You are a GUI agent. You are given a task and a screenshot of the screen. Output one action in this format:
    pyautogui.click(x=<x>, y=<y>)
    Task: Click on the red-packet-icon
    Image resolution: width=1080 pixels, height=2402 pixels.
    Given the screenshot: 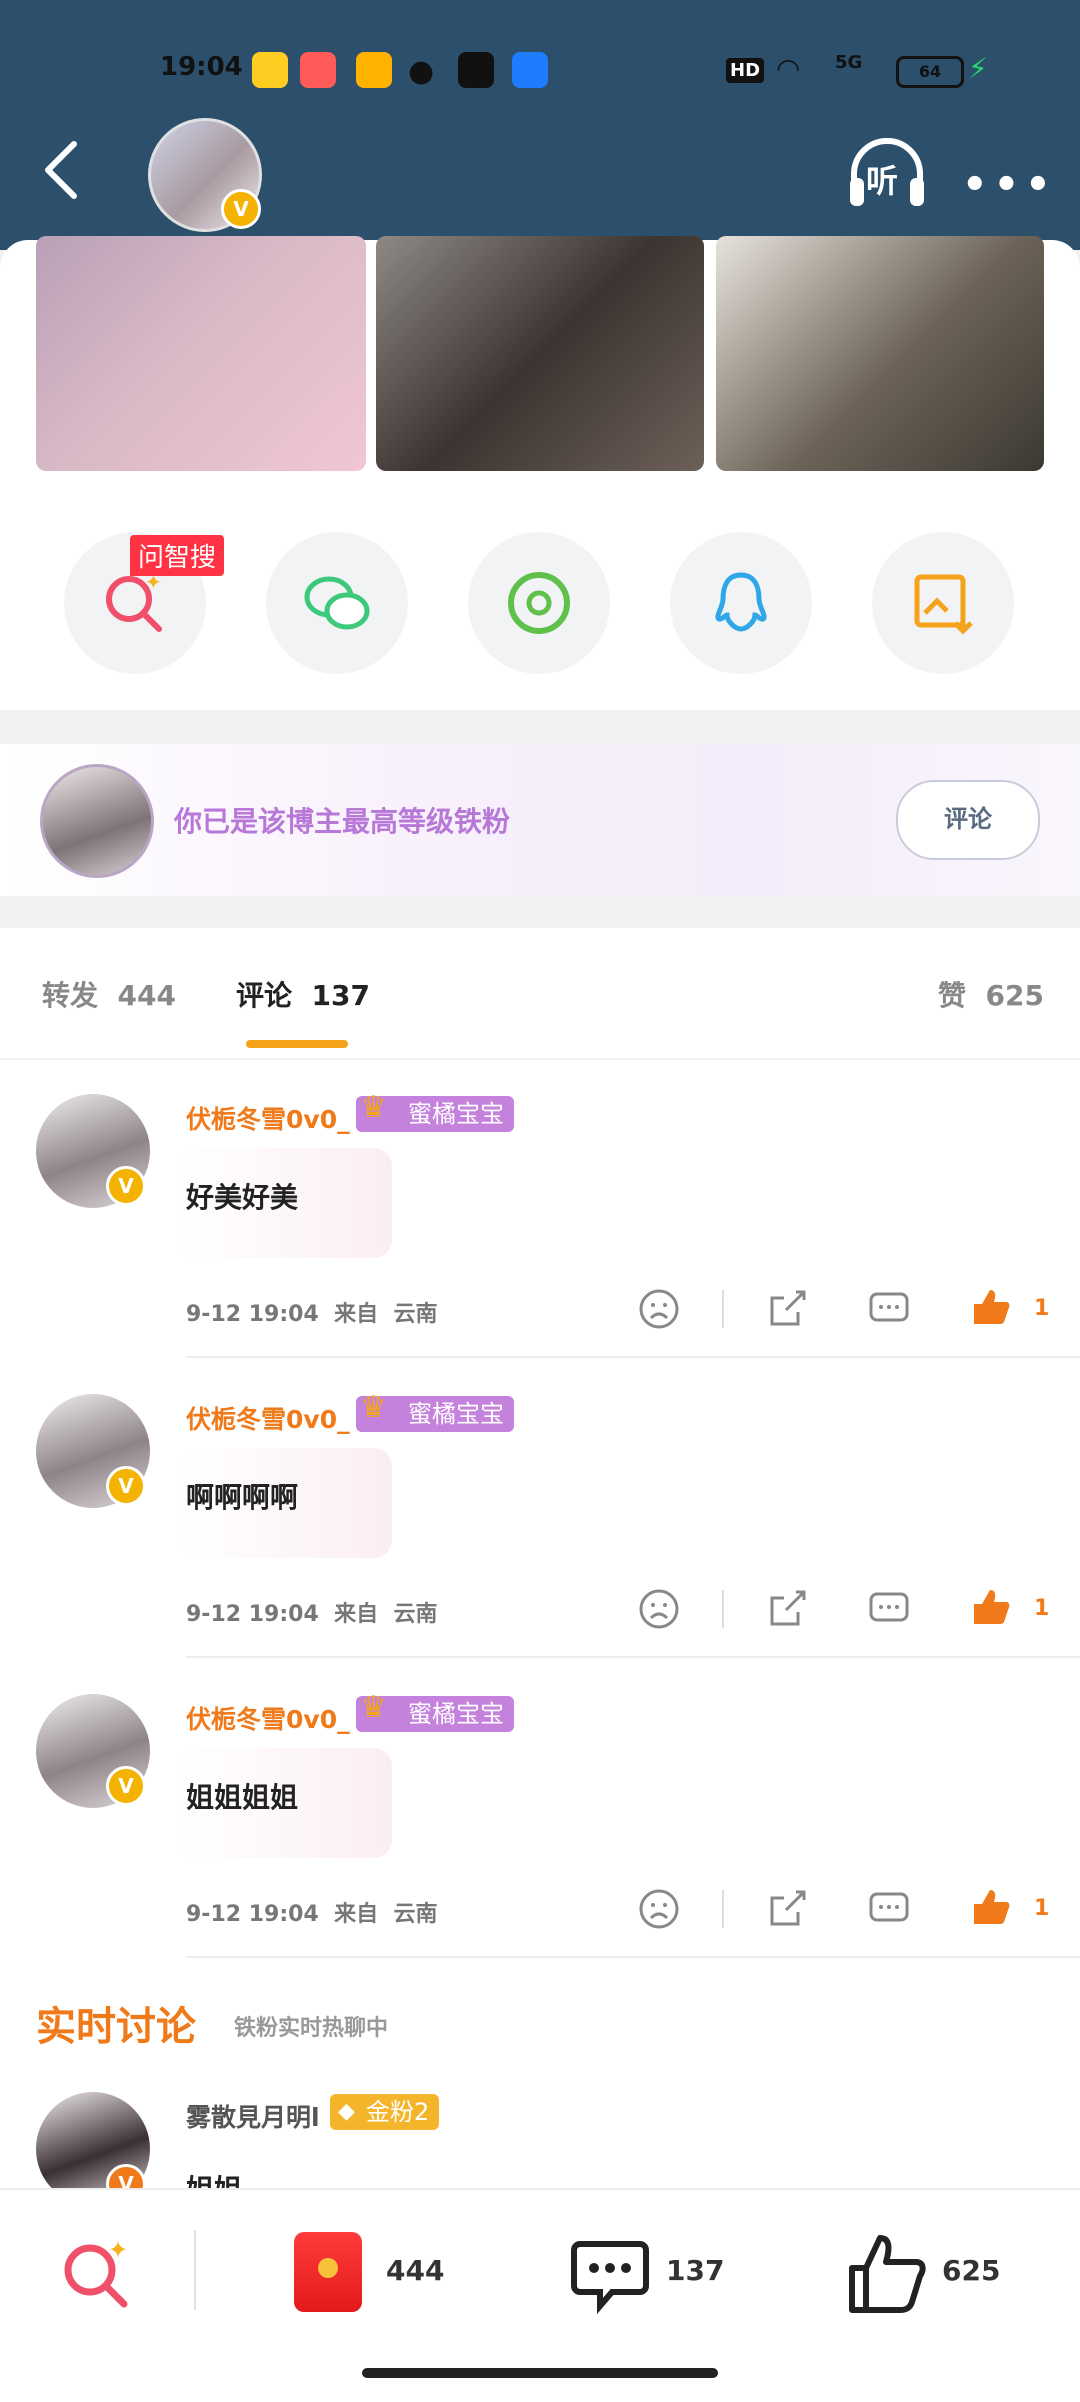 What is the action you would take?
    pyautogui.click(x=328, y=2272)
    